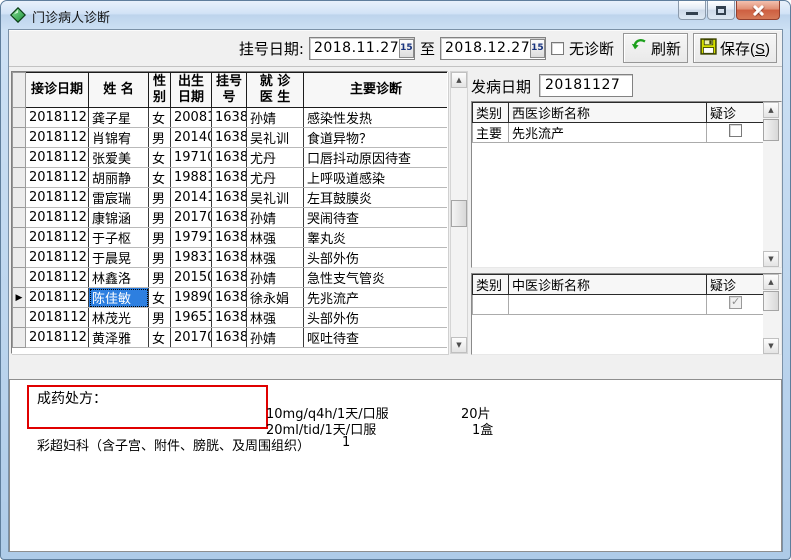 This screenshot has width=791, height=560. Describe the element at coordinates (191, 197) in the screenshot. I see `cell-birth-date: 20141` at that location.